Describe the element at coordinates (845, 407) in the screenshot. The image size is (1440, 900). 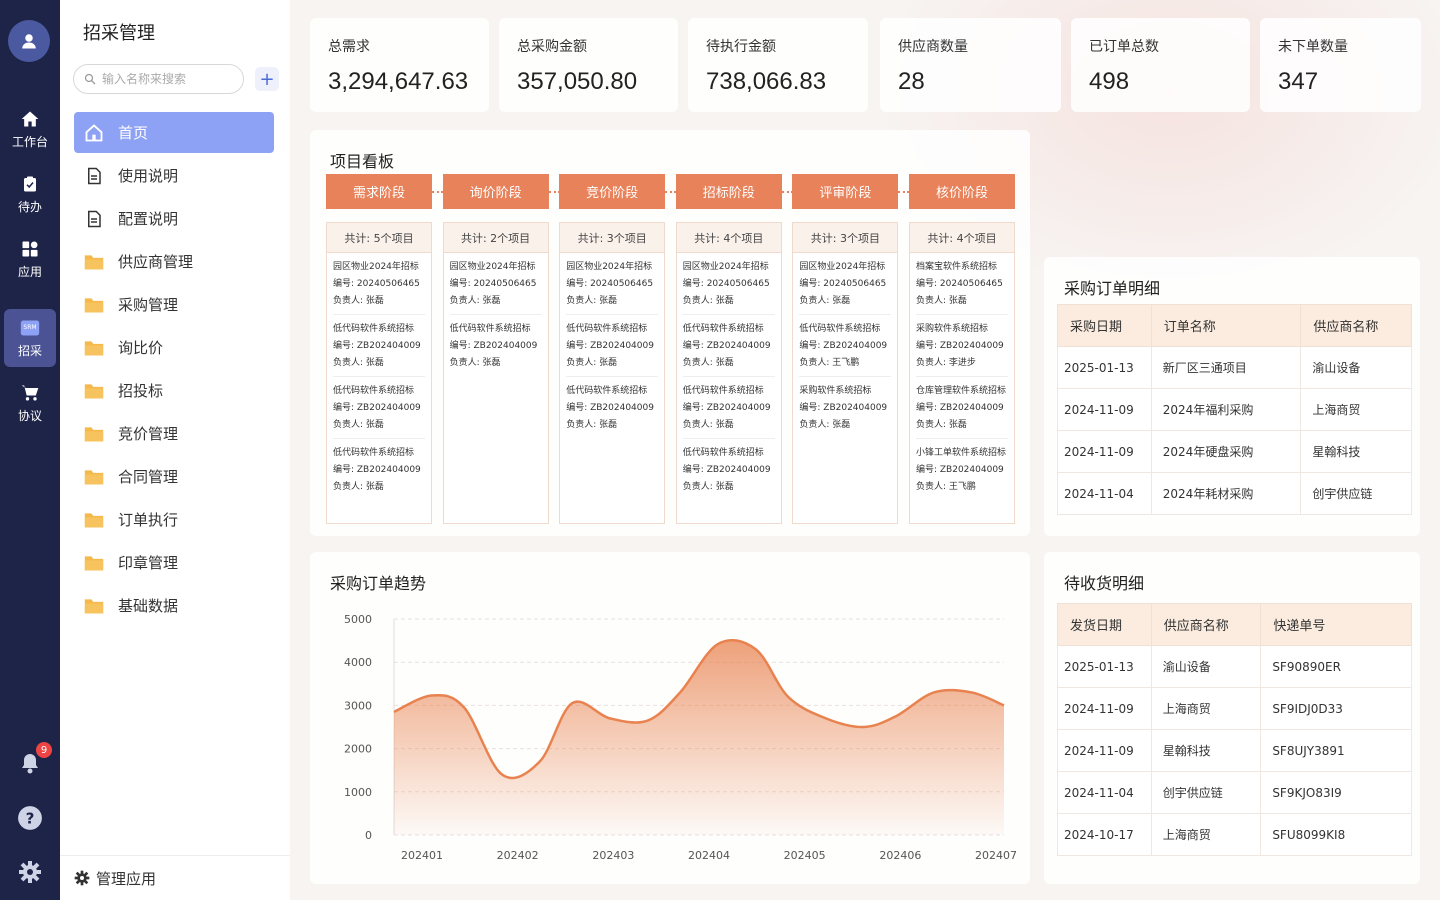
I see `project-card: 采购软件系统招标 编号: ZB202404009 负责人: 张磊` at that location.